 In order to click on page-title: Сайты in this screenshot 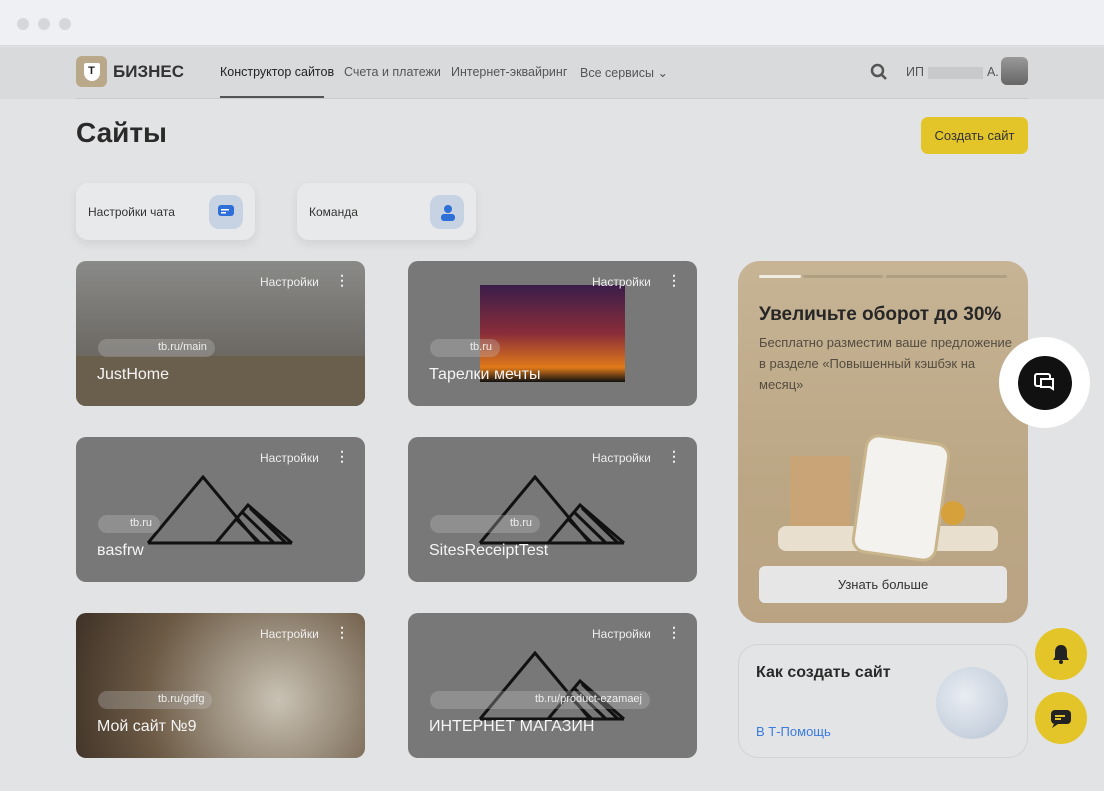, I will do `click(121, 132)`.